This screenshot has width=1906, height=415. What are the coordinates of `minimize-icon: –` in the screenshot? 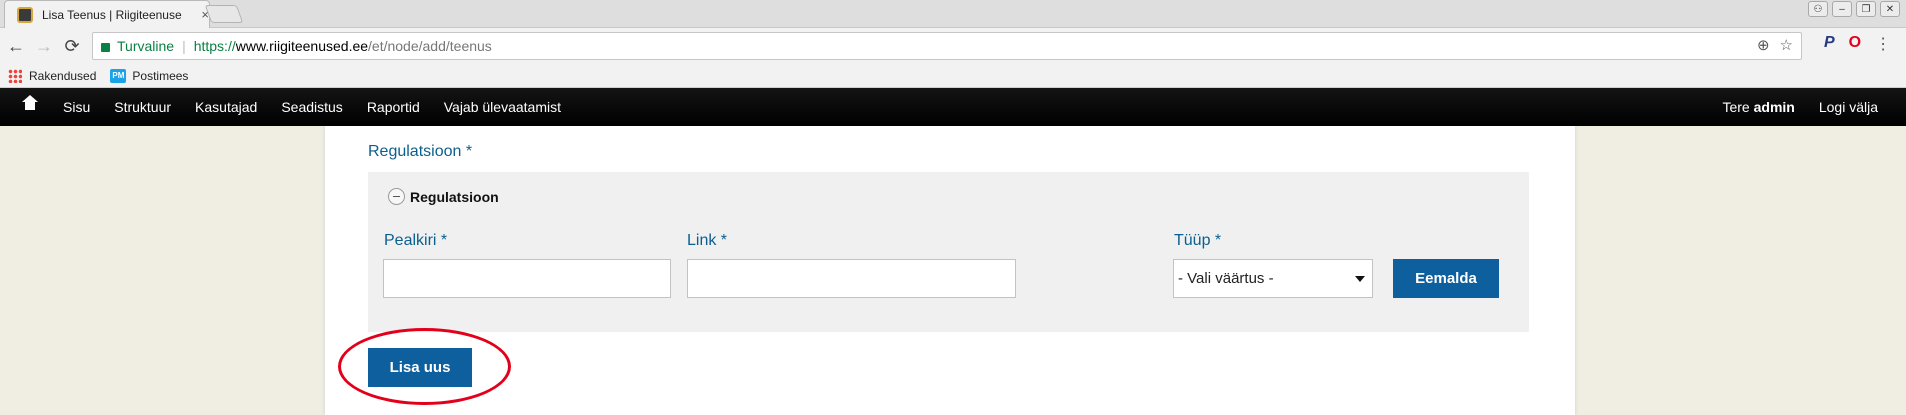 It's located at (1842, 9).